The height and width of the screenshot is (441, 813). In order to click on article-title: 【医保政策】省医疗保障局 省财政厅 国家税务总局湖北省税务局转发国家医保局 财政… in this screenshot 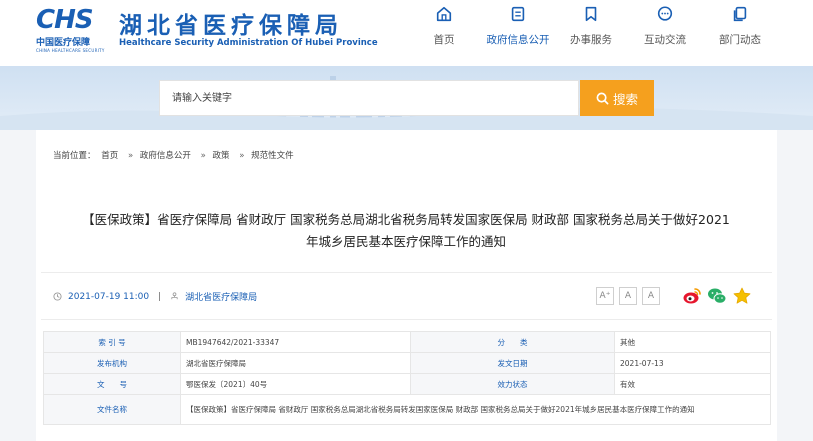, I will do `click(406, 230)`.